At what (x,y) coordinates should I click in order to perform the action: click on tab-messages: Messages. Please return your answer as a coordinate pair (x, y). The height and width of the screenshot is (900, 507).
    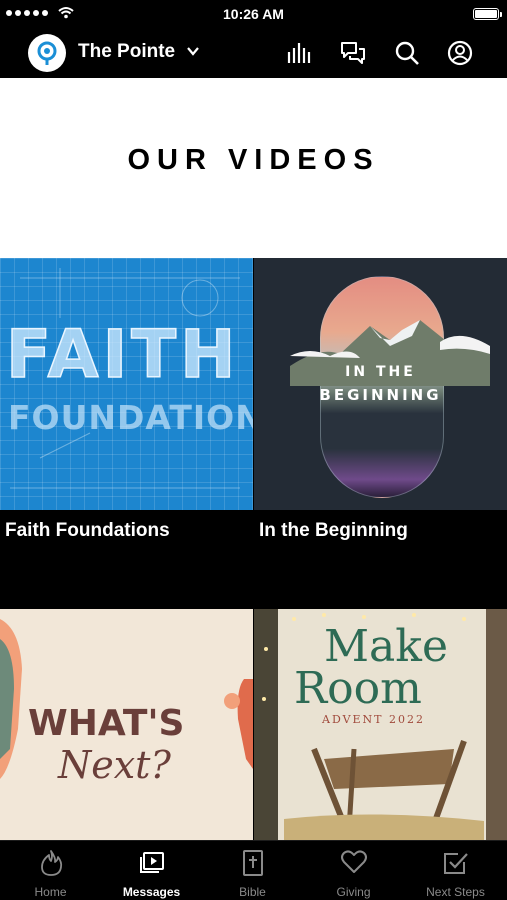
    Looking at the image, I should click on (151, 870).